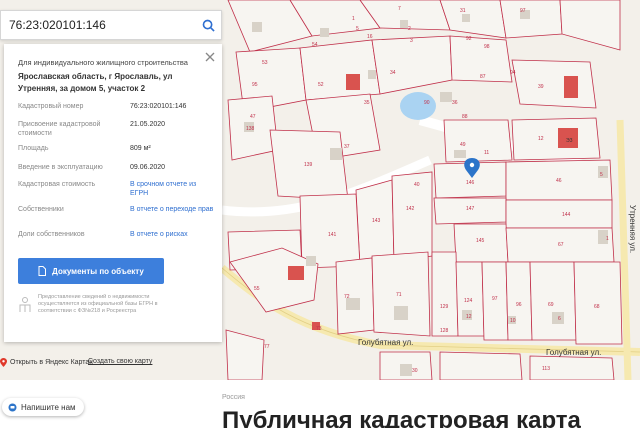 The height and width of the screenshot is (428, 640). Describe the element at coordinates (98, 25) in the screenshot. I see `search-input` at that location.